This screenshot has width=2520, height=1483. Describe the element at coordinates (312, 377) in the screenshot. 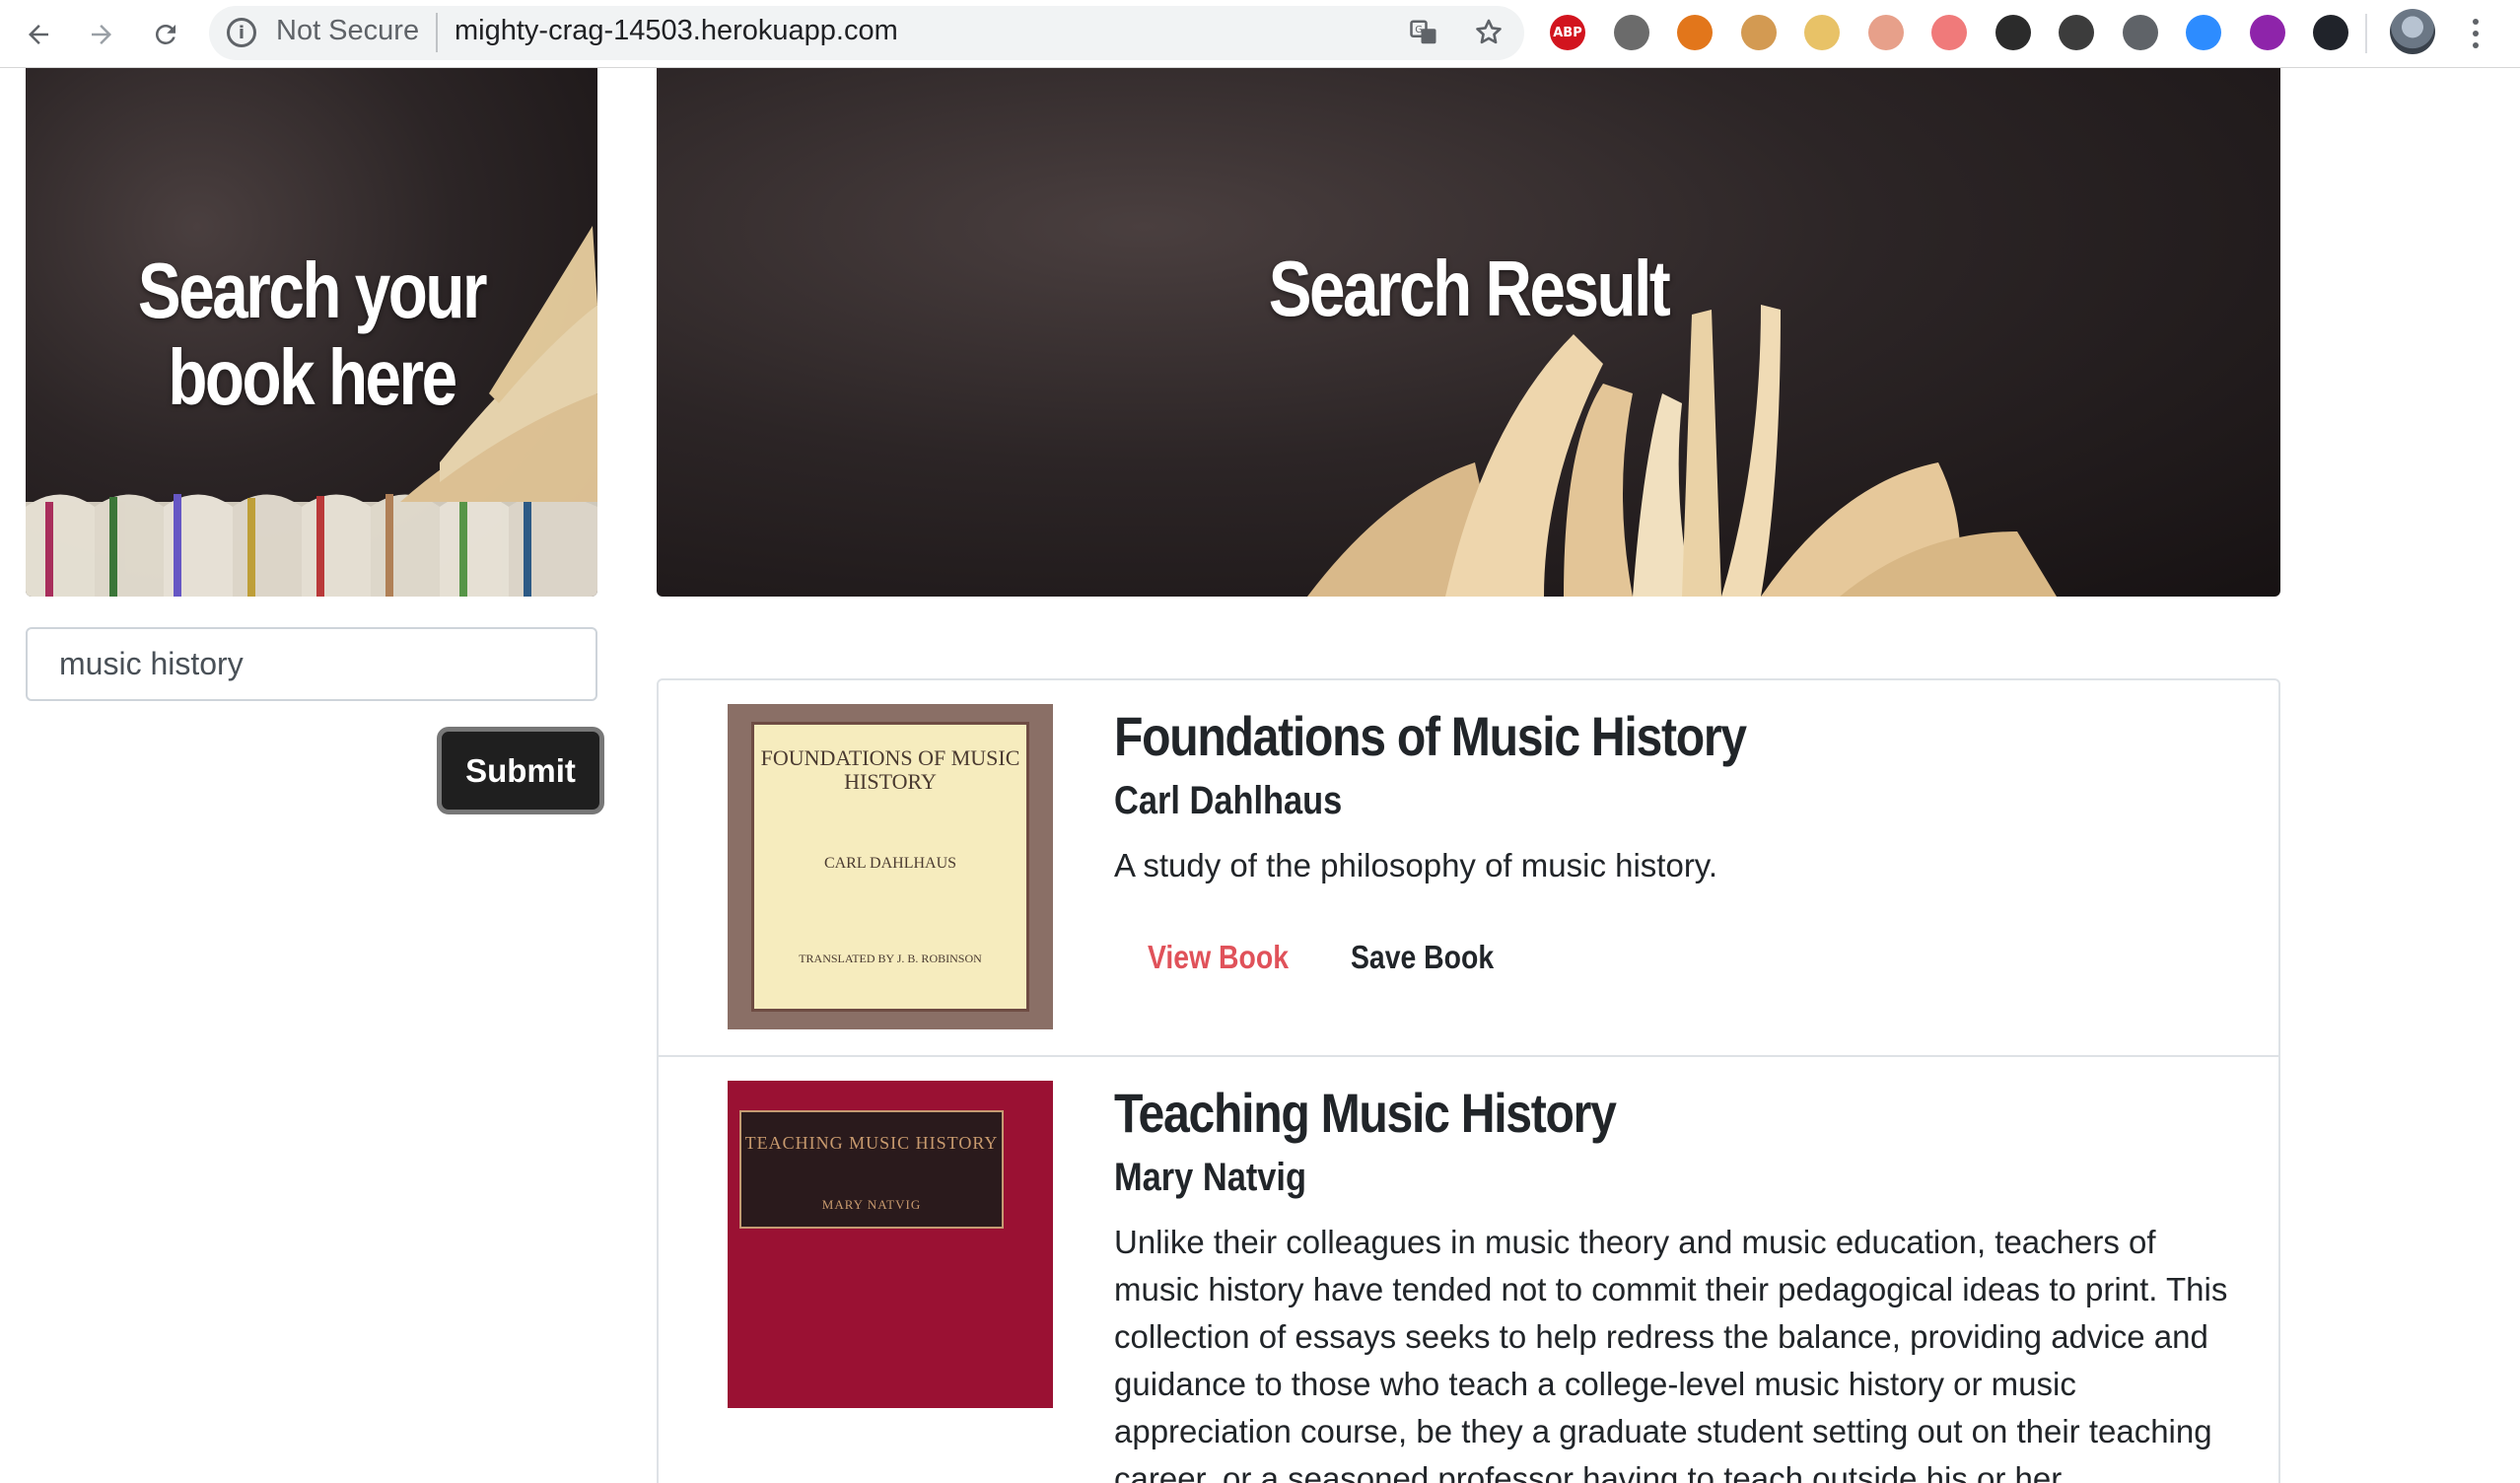

I see `search-hero-title-line2: book here` at that location.